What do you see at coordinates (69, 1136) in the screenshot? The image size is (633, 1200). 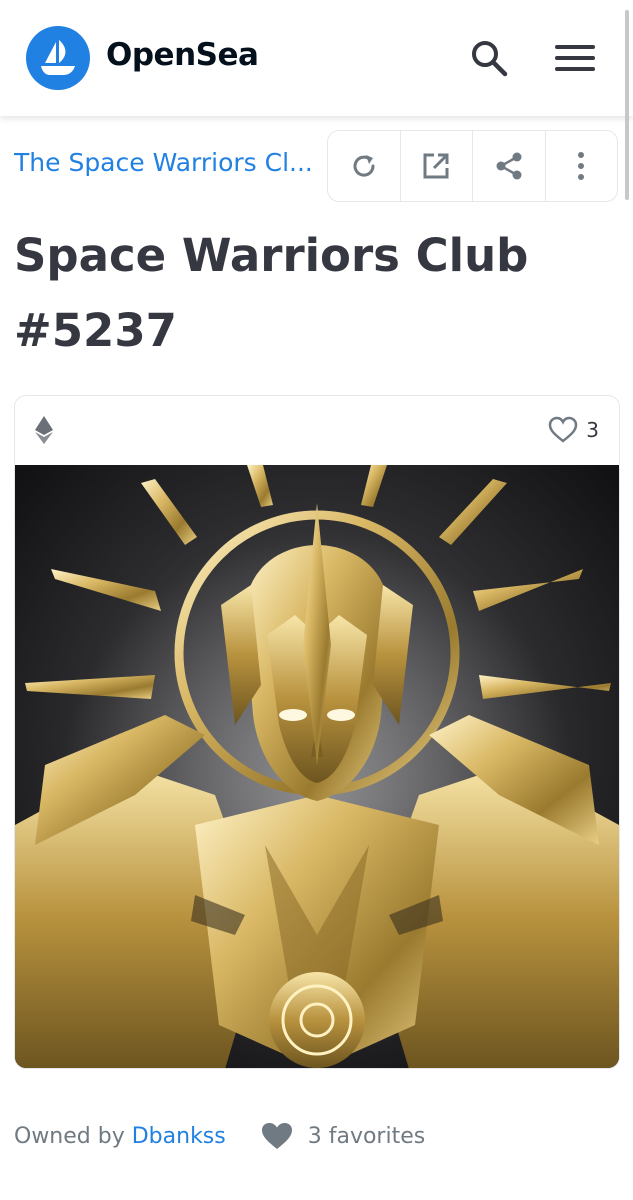 I see `owned-by-label: Owned by` at bounding box center [69, 1136].